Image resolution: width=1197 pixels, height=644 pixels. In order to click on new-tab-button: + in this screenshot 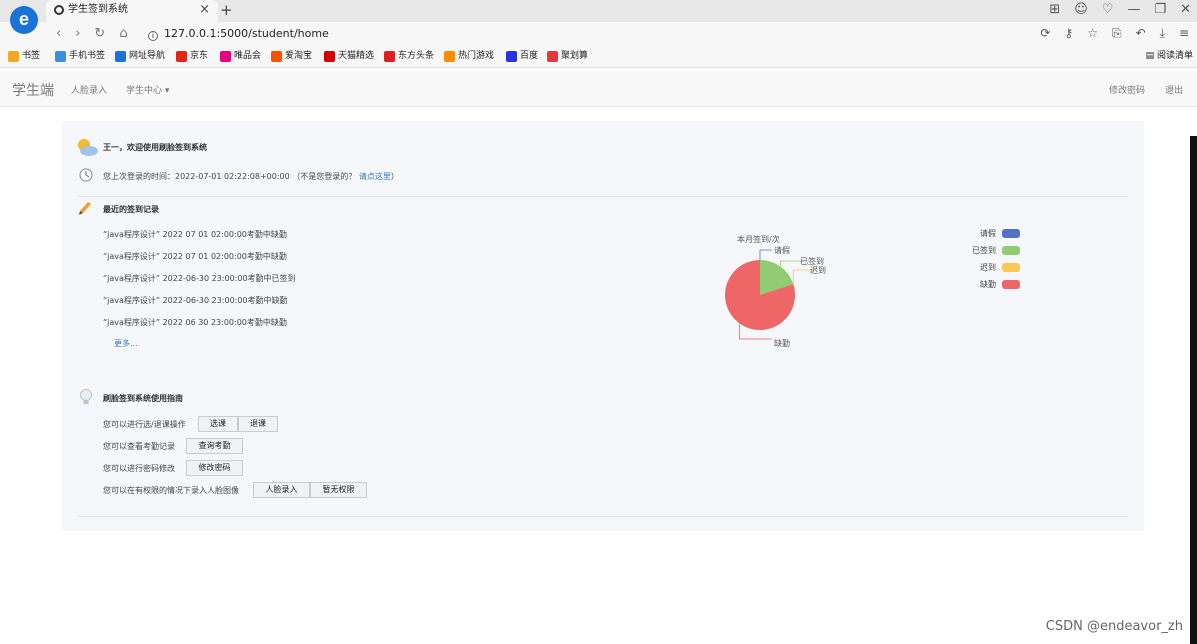, I will do `click(226, 10)`.